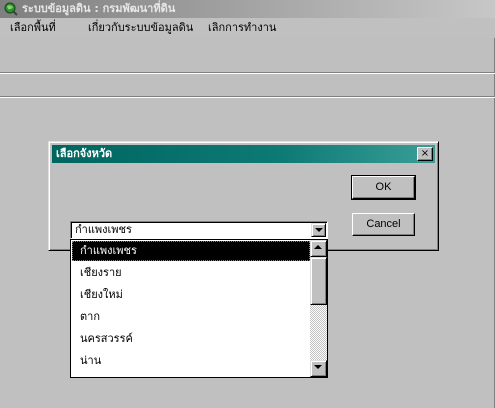 The image size is (495, 408). What do you see at coordinates (84, 153) in the screenshot?
I see `dialog-title: เลือกจังหวัด` at bounding box center [84, 153].